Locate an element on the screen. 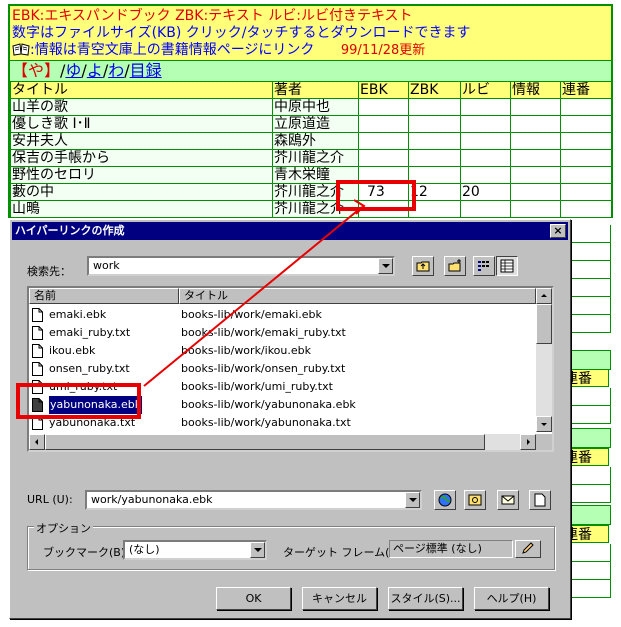 Image resolution: width=621 pixels, height=627 pixels. vertical-scroll-thumb is located at coordinates (544, 324).